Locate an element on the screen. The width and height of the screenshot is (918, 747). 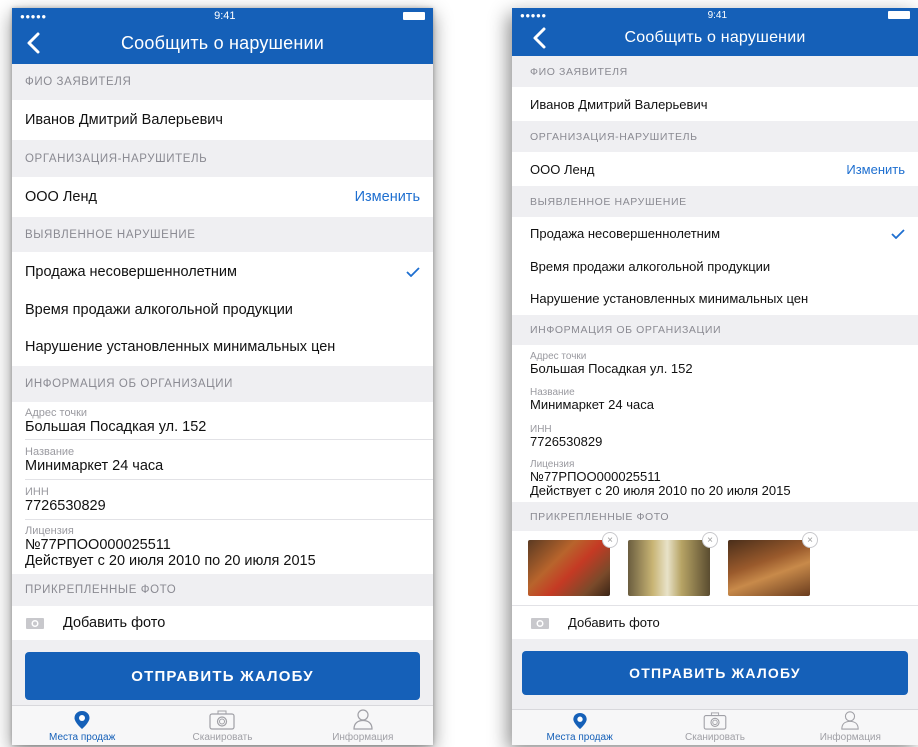
license-validity: Действует с 20 июля 2010 по 20 июля 2015 is located at coordinates (170, 561).